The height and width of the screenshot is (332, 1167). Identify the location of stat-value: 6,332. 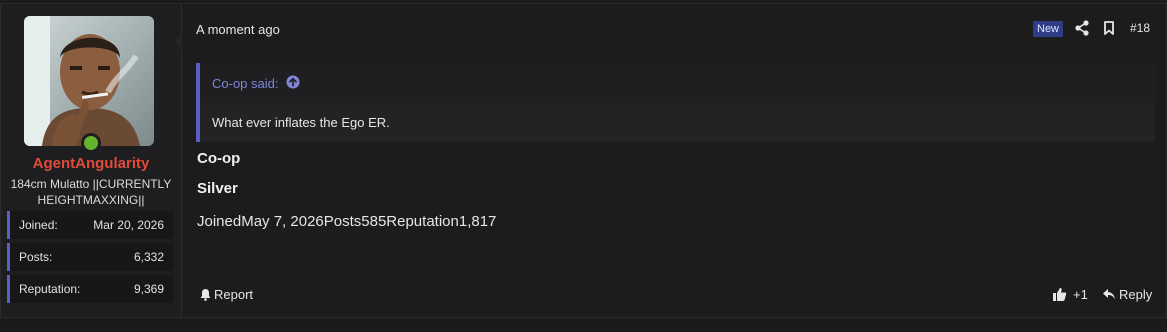
(148, 257).